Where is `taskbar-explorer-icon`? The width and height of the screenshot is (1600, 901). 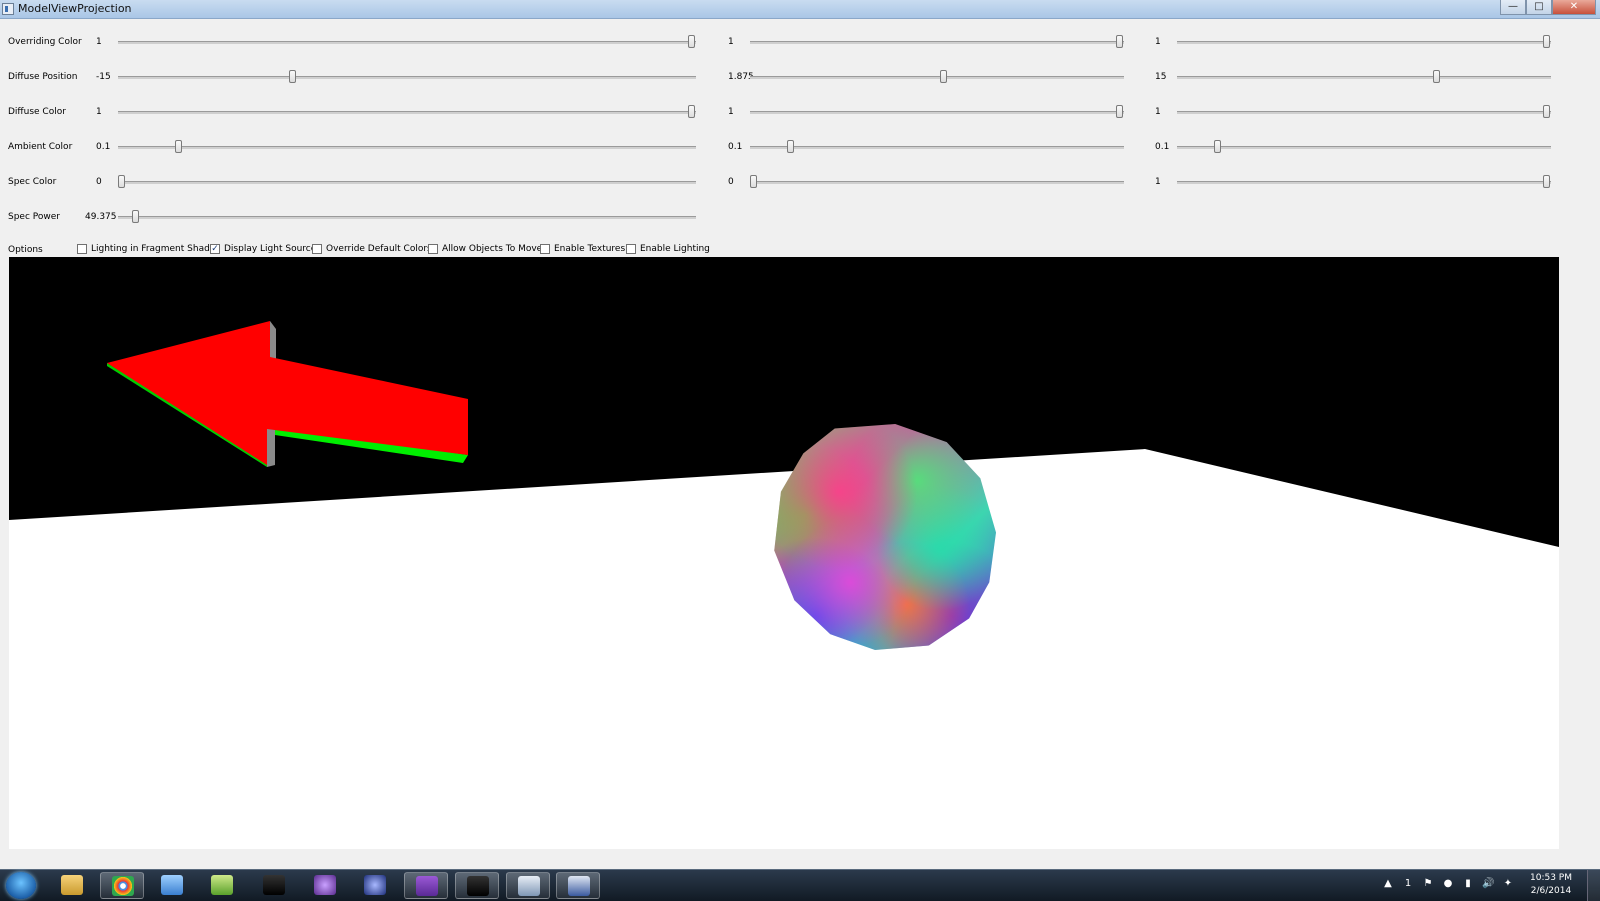
taskbar-explorer-icon is located at coordinates (72, 885).